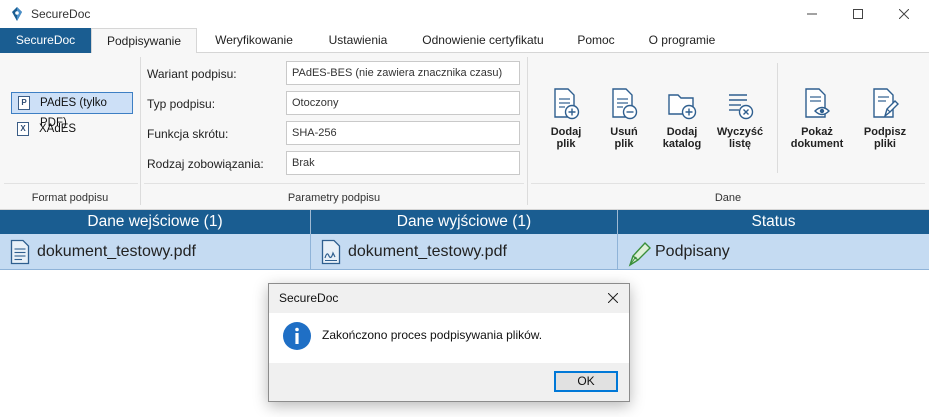  What do you see at coordinates (596, 40) in the screenshot?
I see `tab-pomoc: Pomoc` at bounding box center [596, 40].